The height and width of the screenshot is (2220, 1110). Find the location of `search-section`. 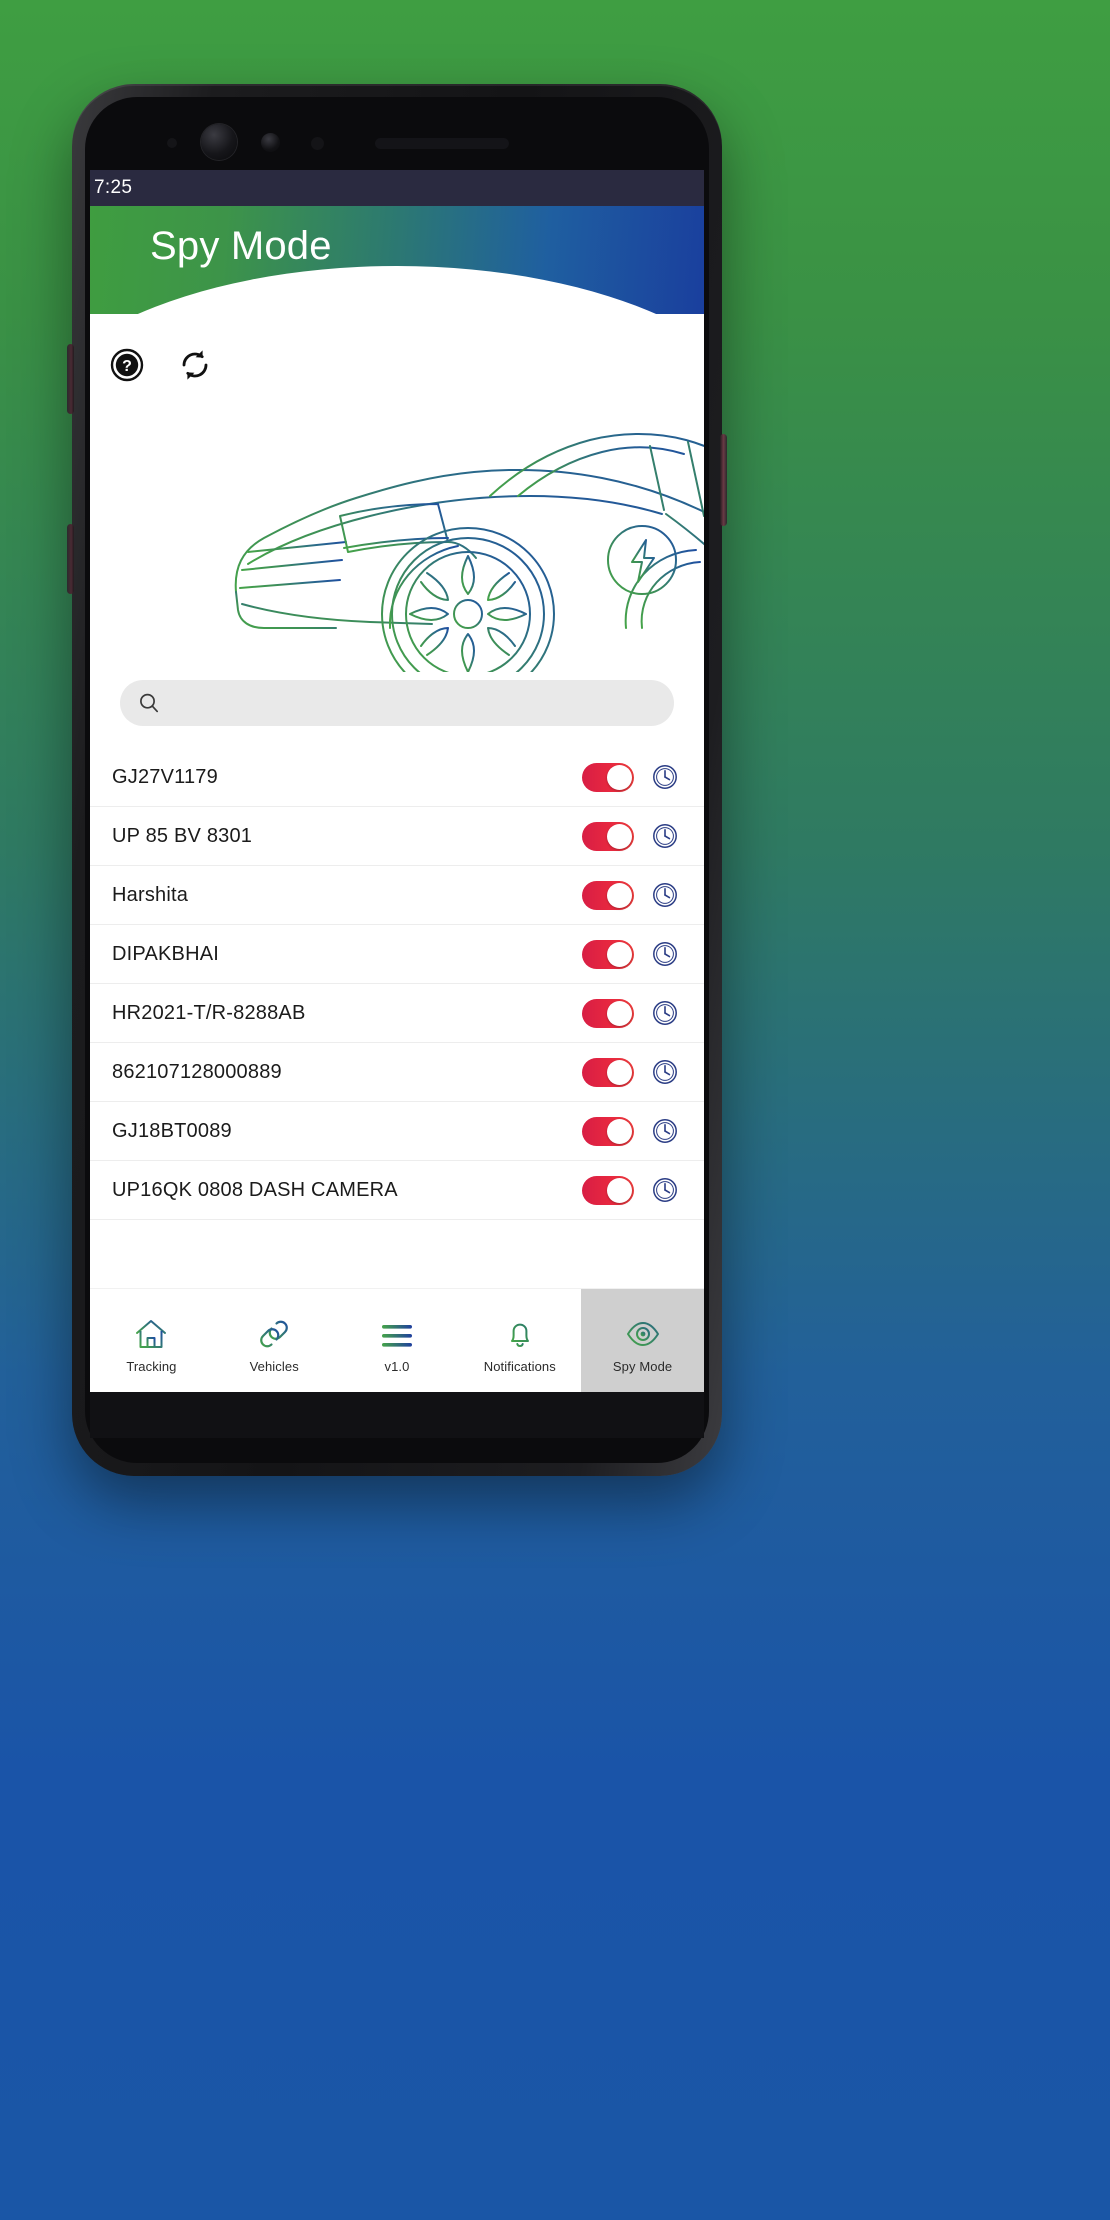

search-section is located at coordinates (397, 700).